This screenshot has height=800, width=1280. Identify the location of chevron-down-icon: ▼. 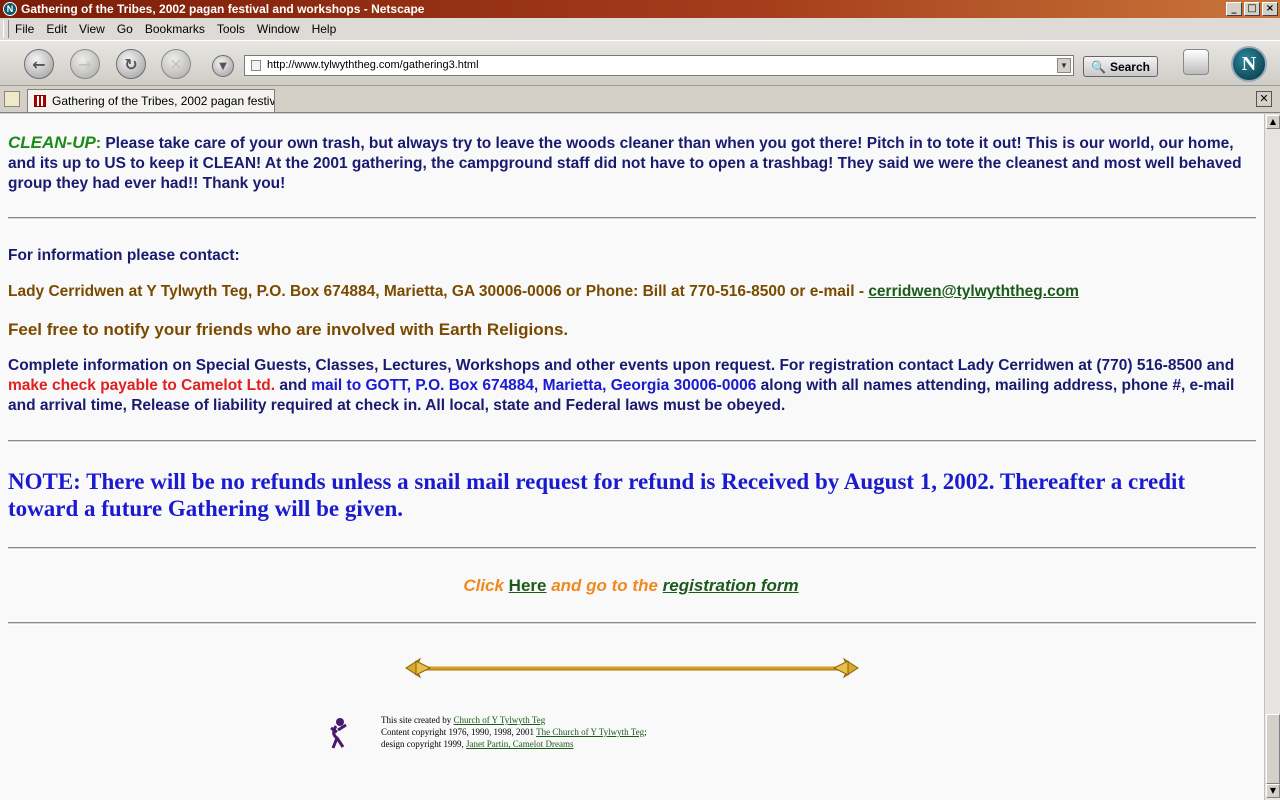
(223, 66).